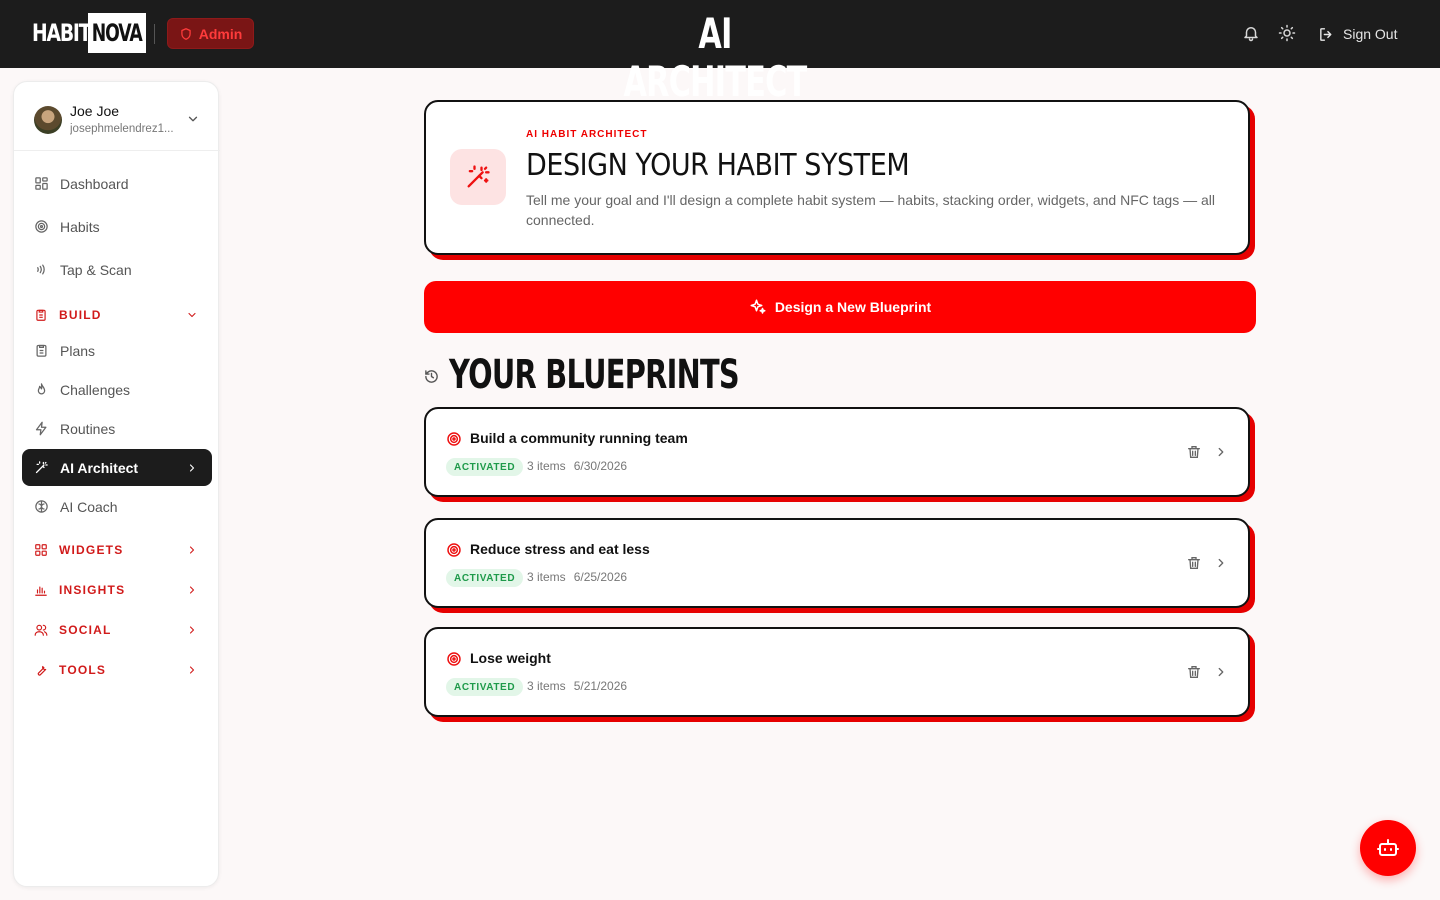 The width and height of the screenshot is (1440, 900). I want to click on sidebar-section-build: BUILD, so click(117, 315).